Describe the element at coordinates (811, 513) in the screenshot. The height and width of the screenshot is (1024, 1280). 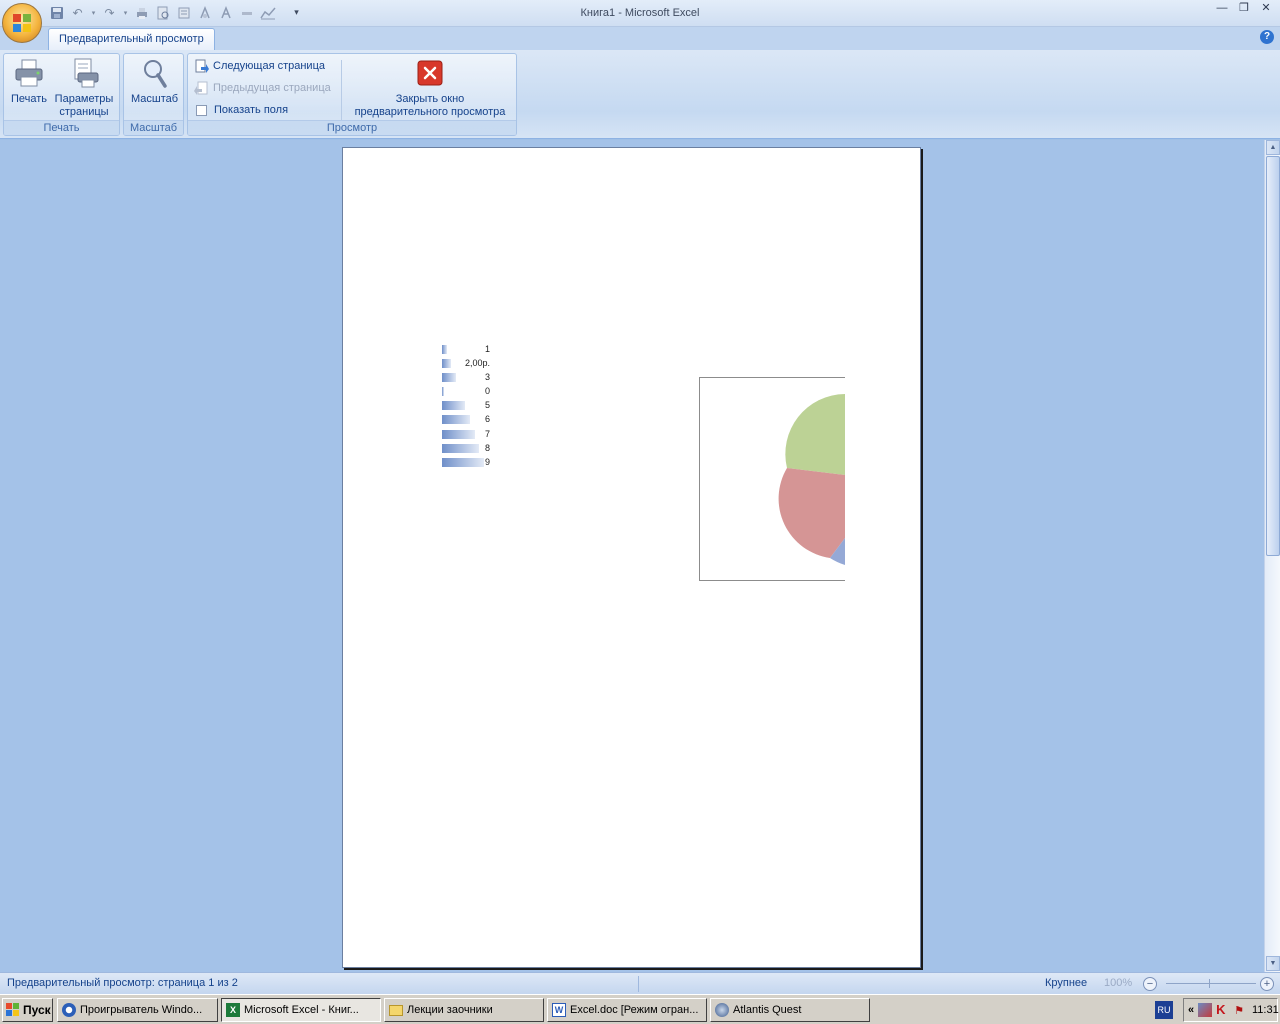
I see `pie-slice-red` at that location.